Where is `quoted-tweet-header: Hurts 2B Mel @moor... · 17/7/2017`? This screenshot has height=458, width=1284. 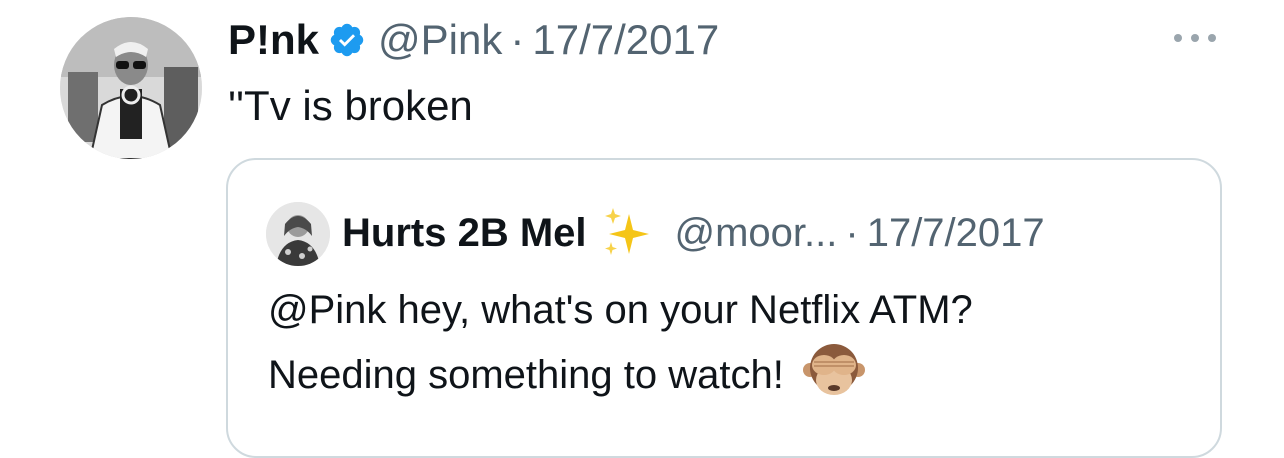
quoted-tweet-header: Hurts 2B Mel @moor... · 17/7/2017 is located at coordinates (693, 233).